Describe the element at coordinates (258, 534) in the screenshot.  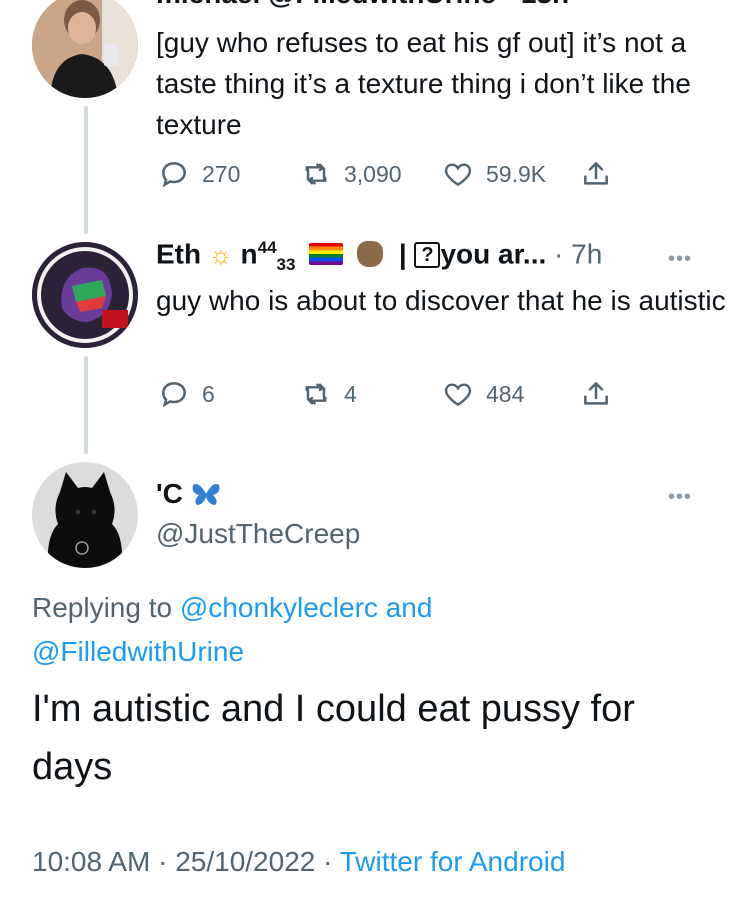
I see `tweet3-handle: @JustTheCreep` at that location.